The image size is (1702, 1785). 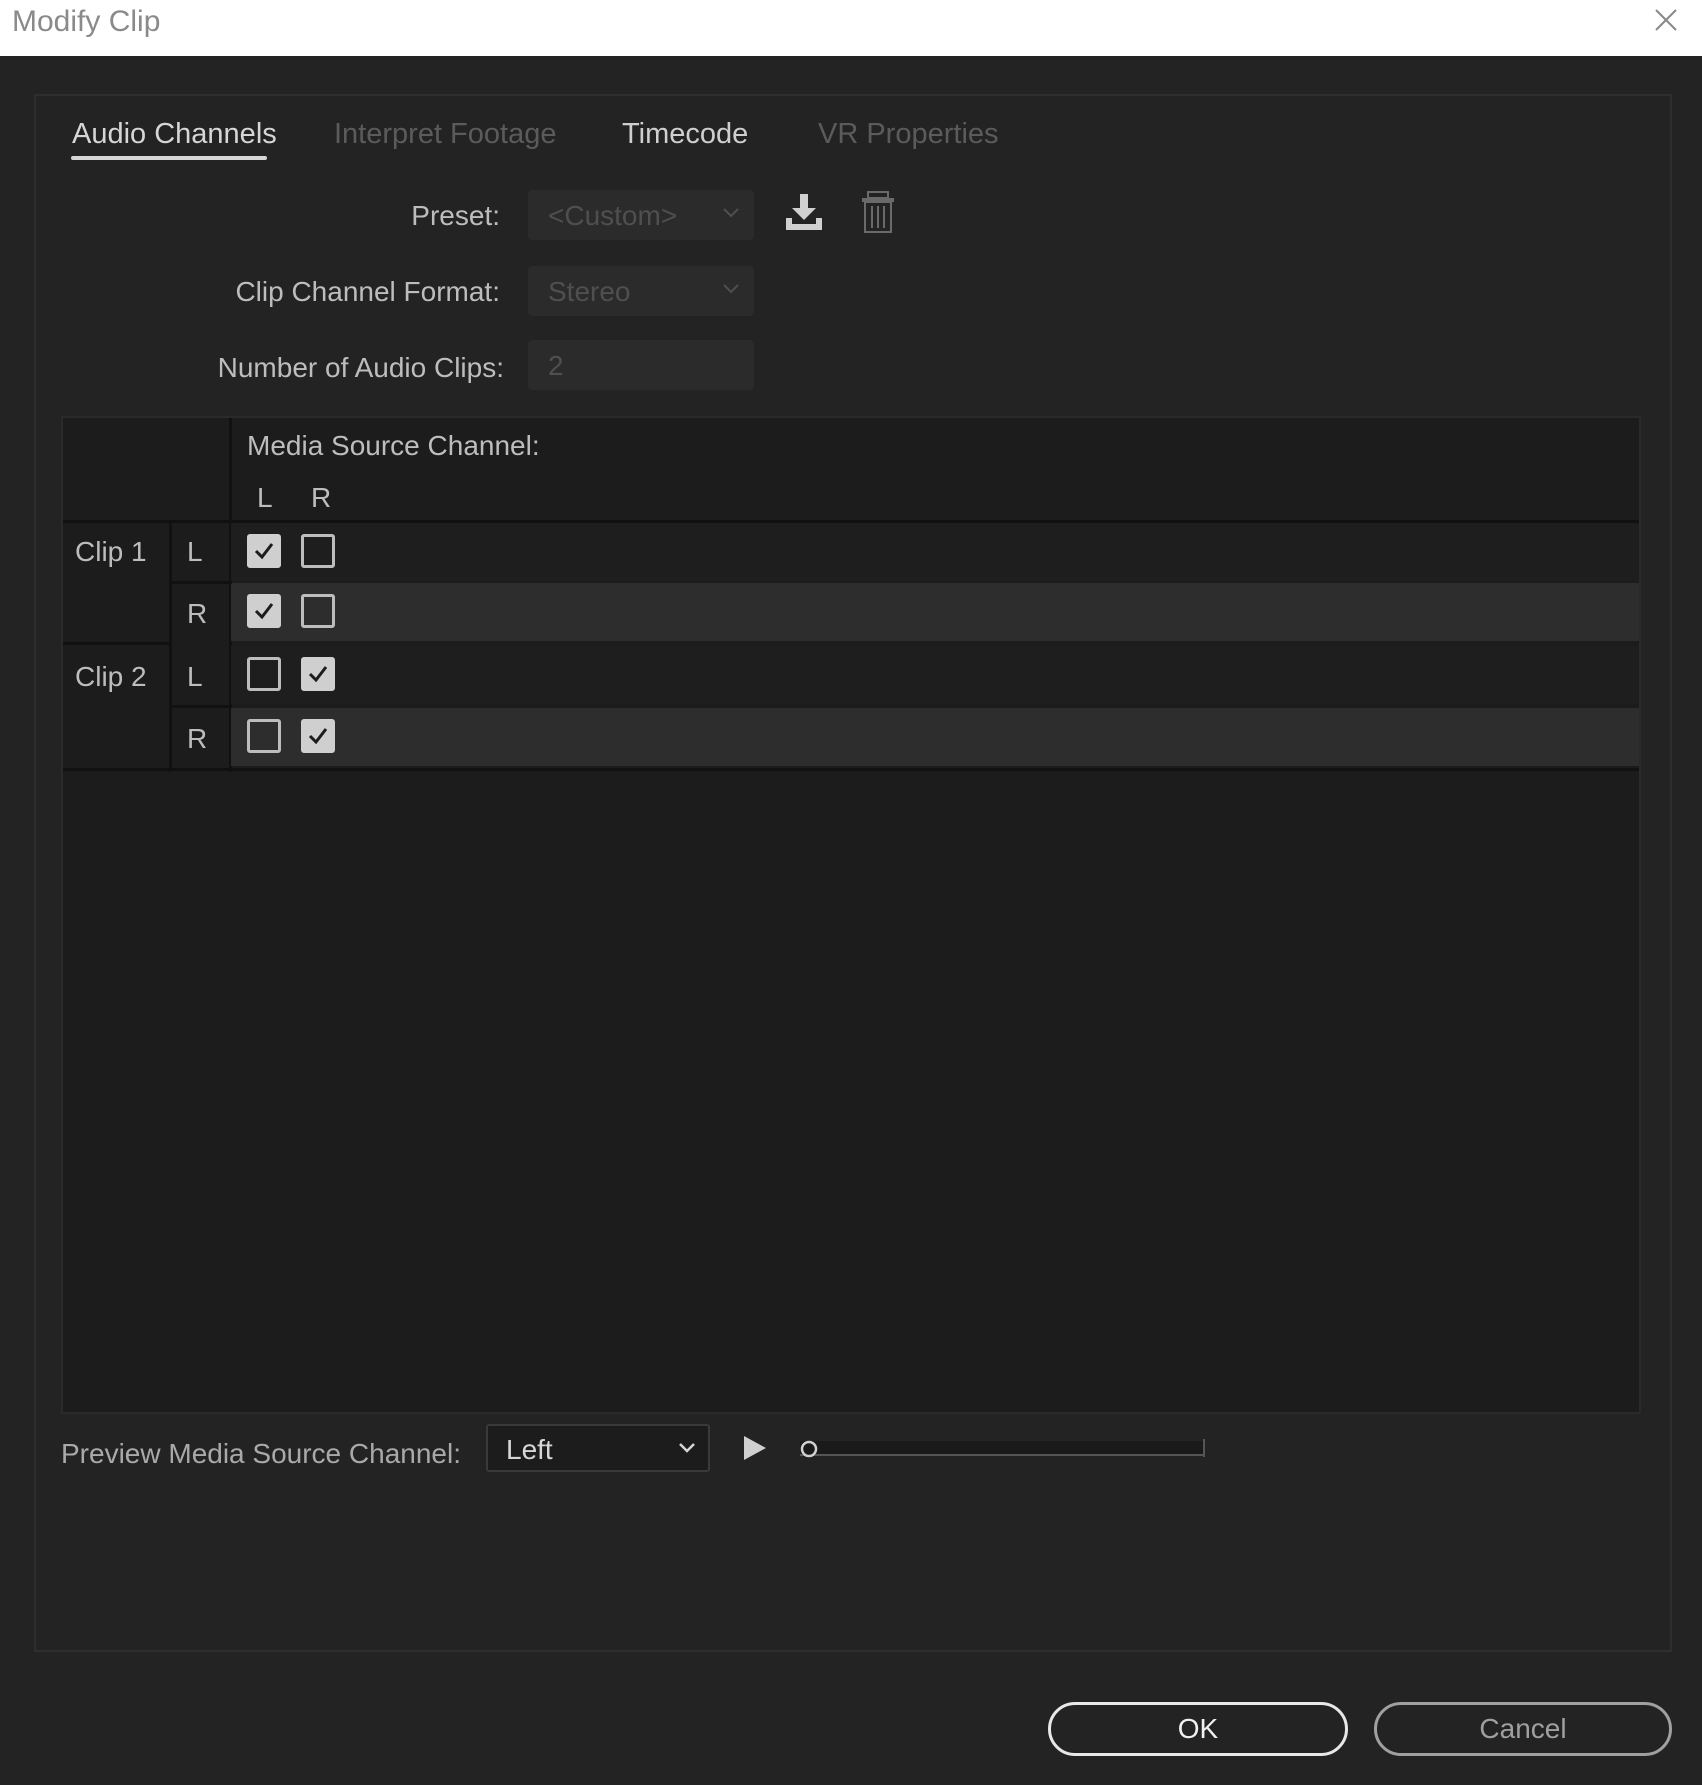 I want to click on preset-select: <Custom>, so click(x=641, y=215).